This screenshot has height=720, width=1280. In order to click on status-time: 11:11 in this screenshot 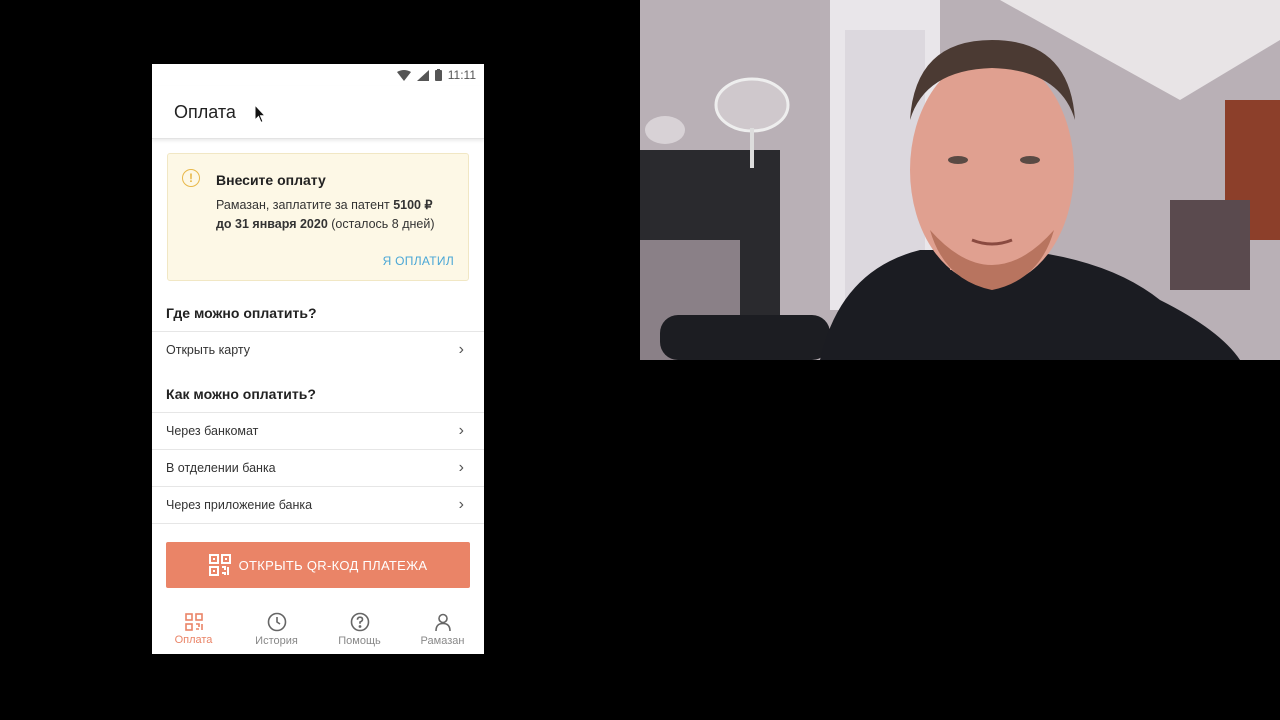, I will do `click(461, 75)`.